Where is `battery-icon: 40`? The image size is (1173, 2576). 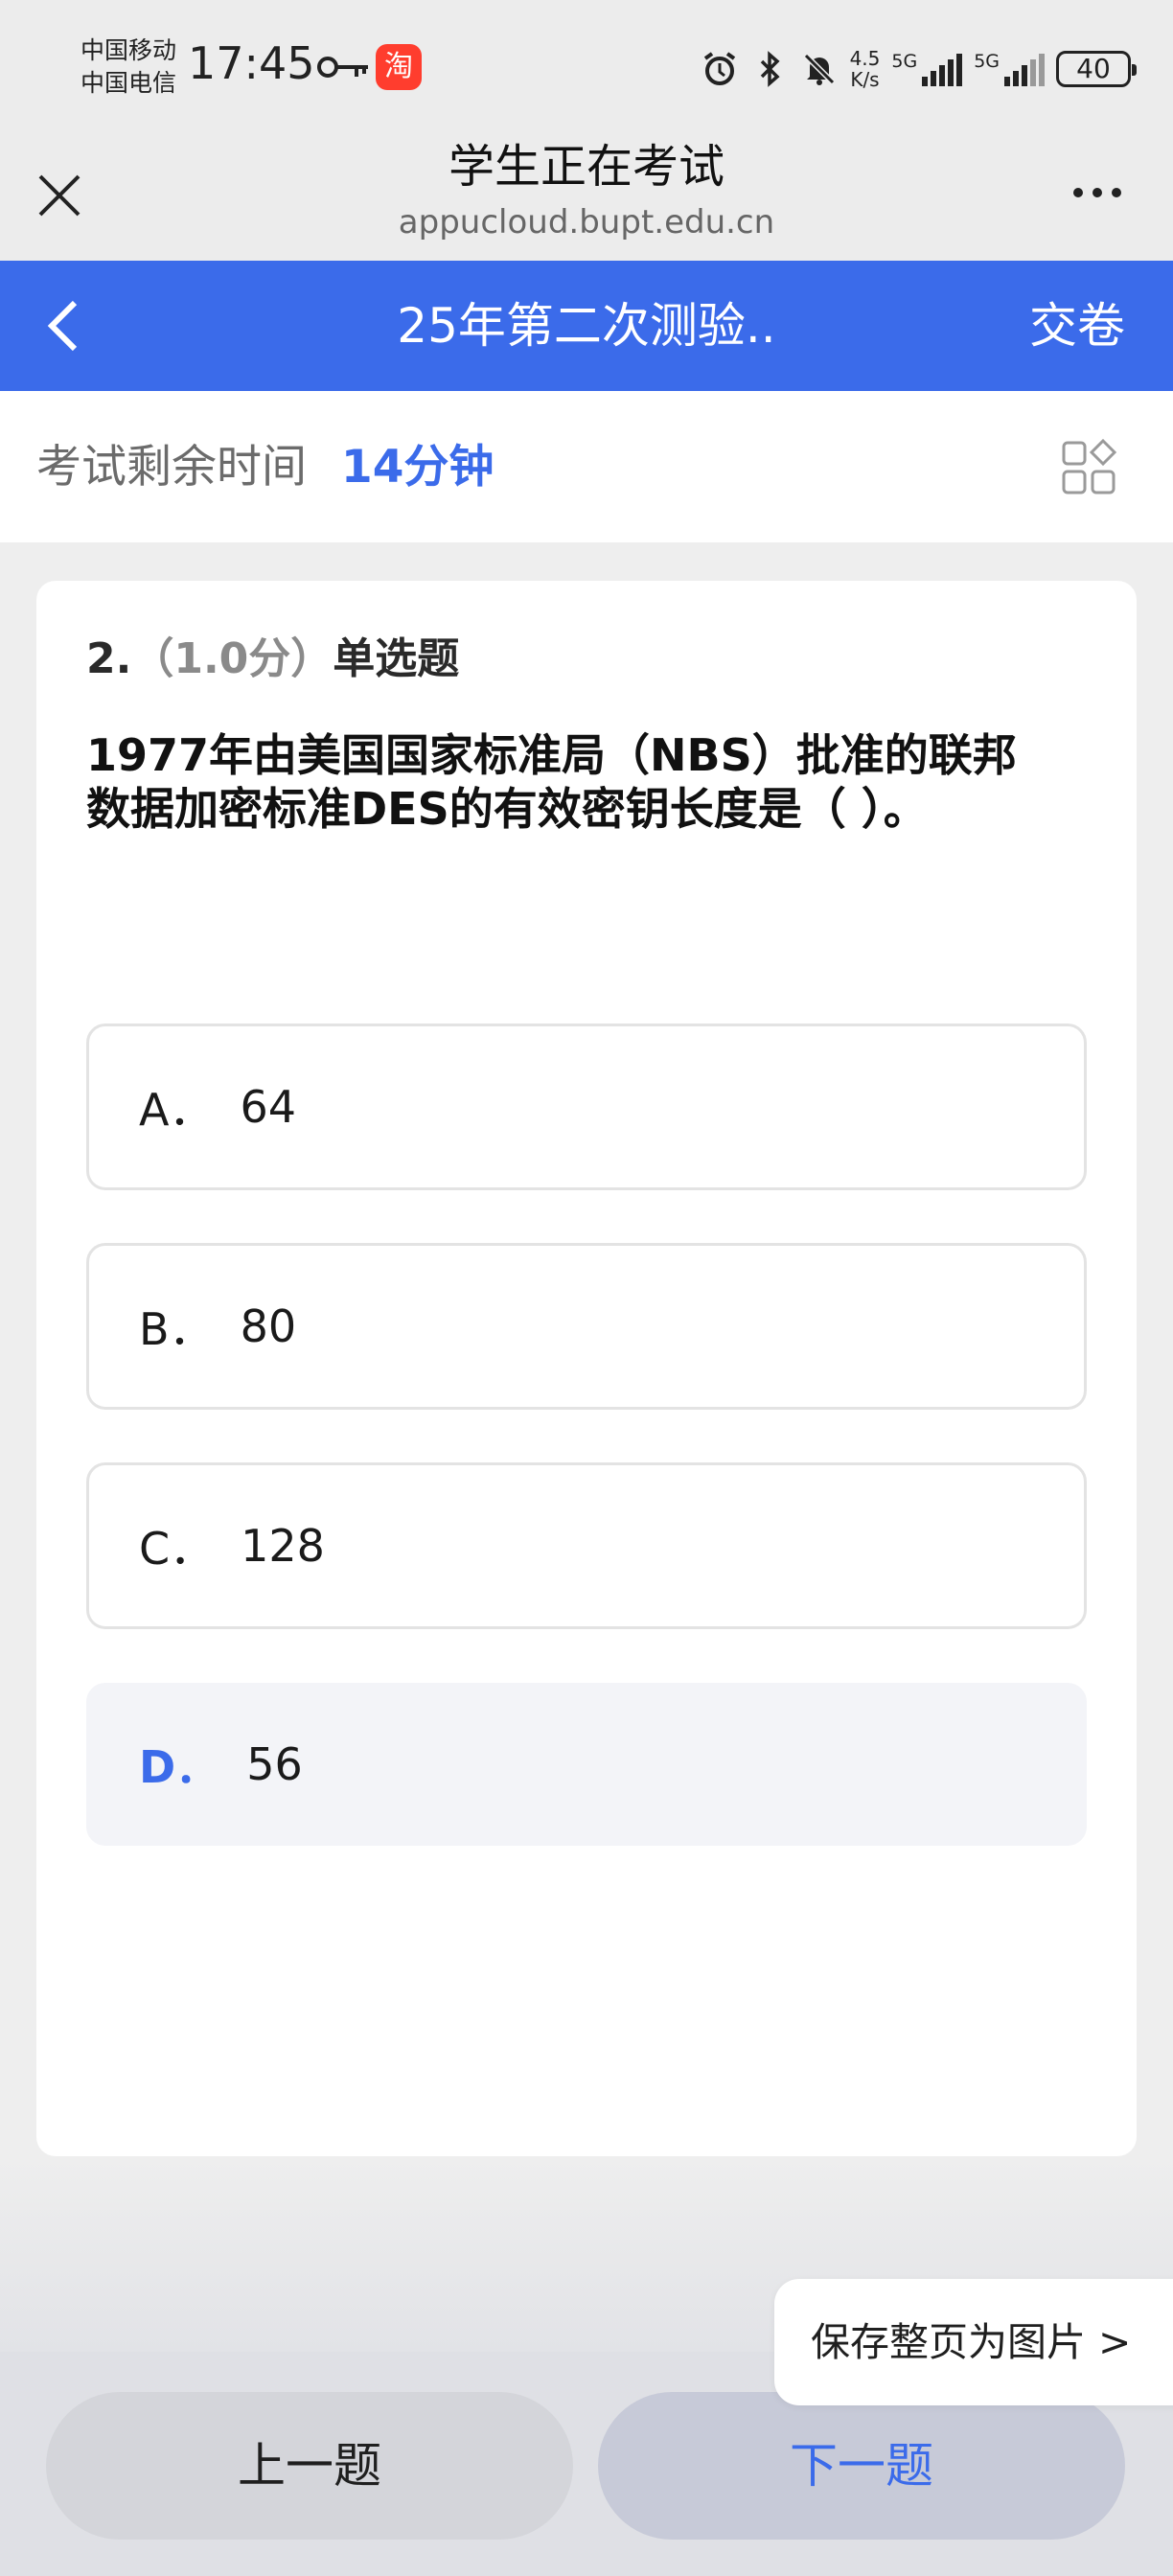 battery-icon: 40 is located at coordinates (1096, 69).